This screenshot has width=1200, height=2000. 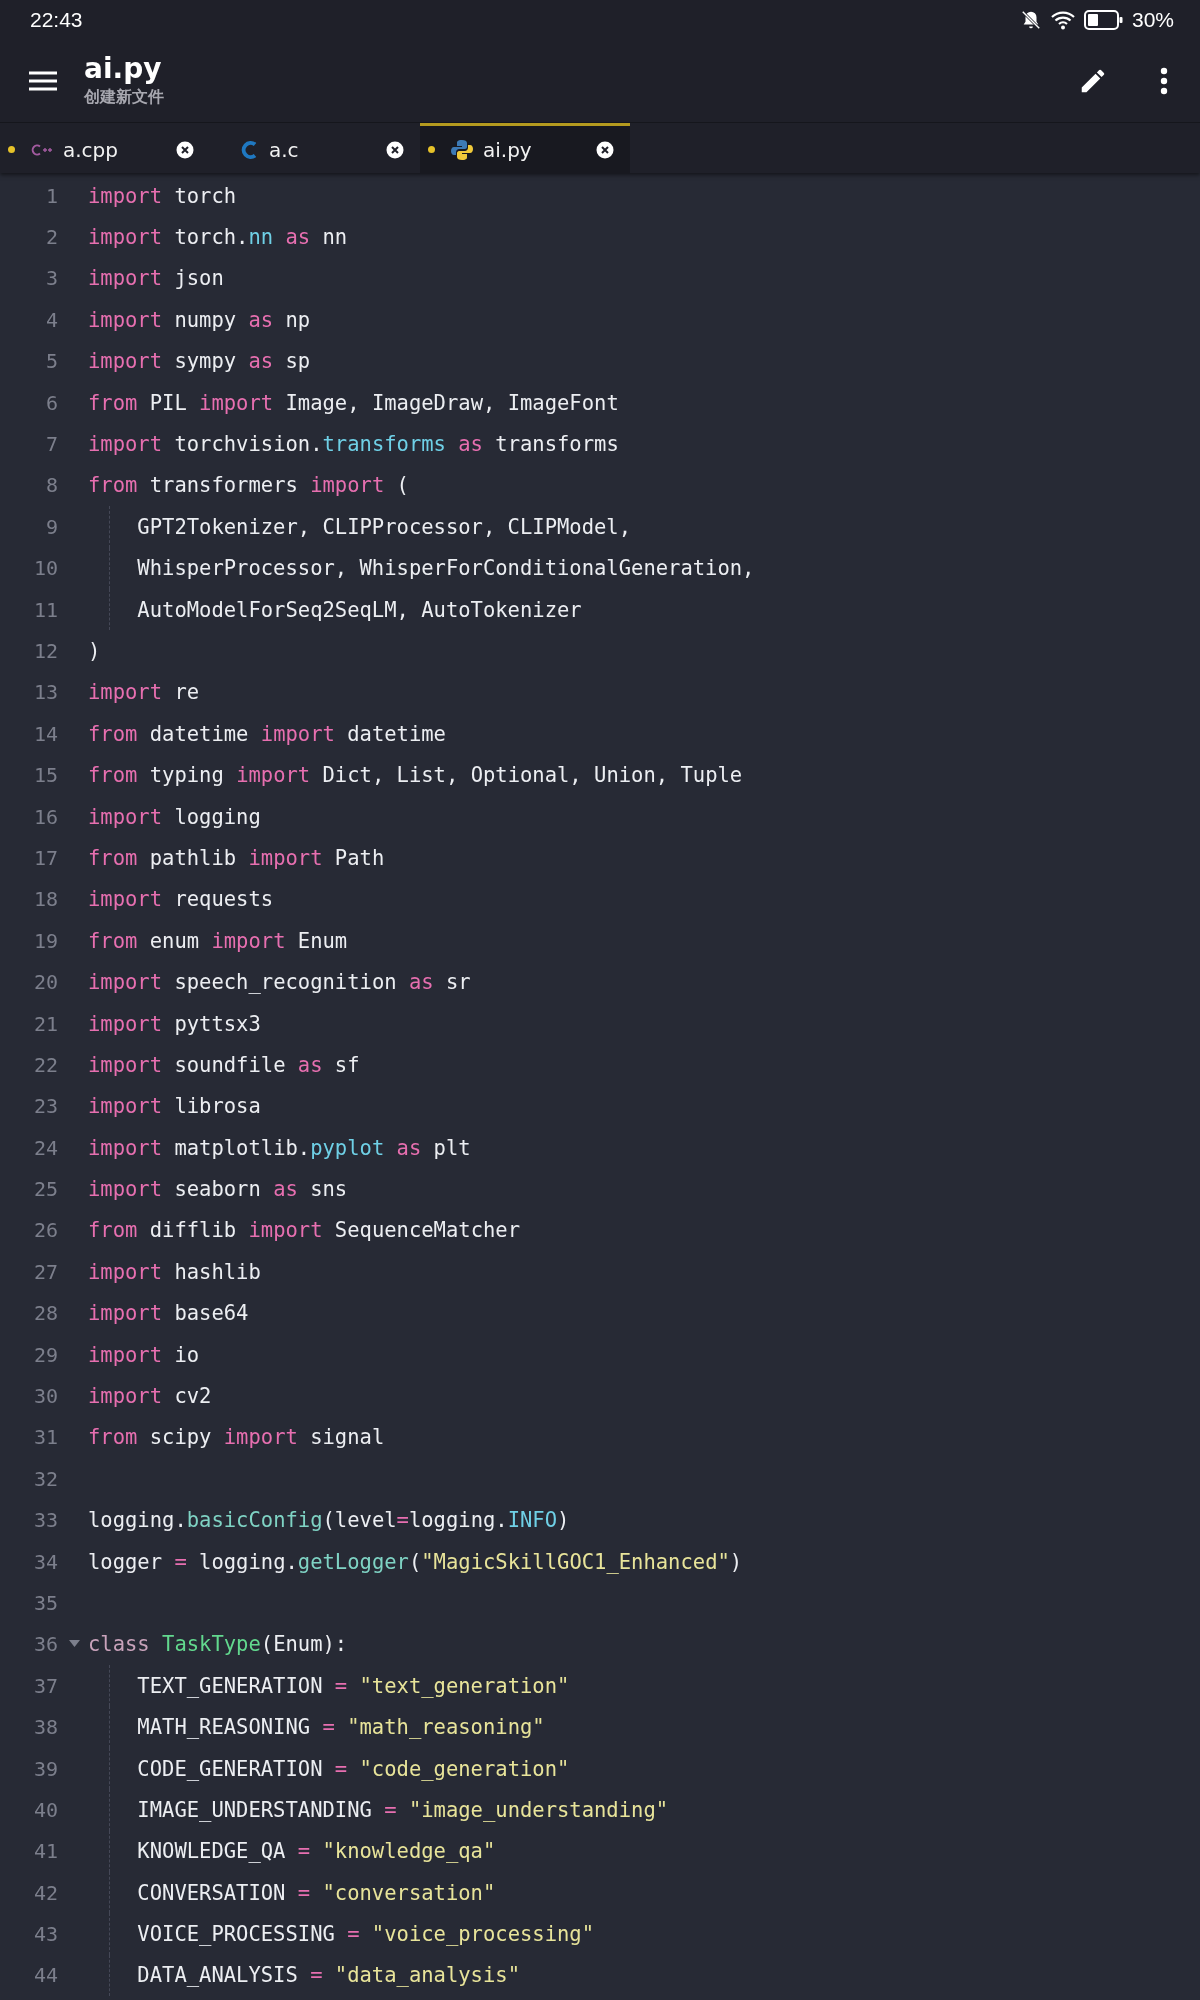 I want to click on file-tab: a.c, so click(x=315, y=148).